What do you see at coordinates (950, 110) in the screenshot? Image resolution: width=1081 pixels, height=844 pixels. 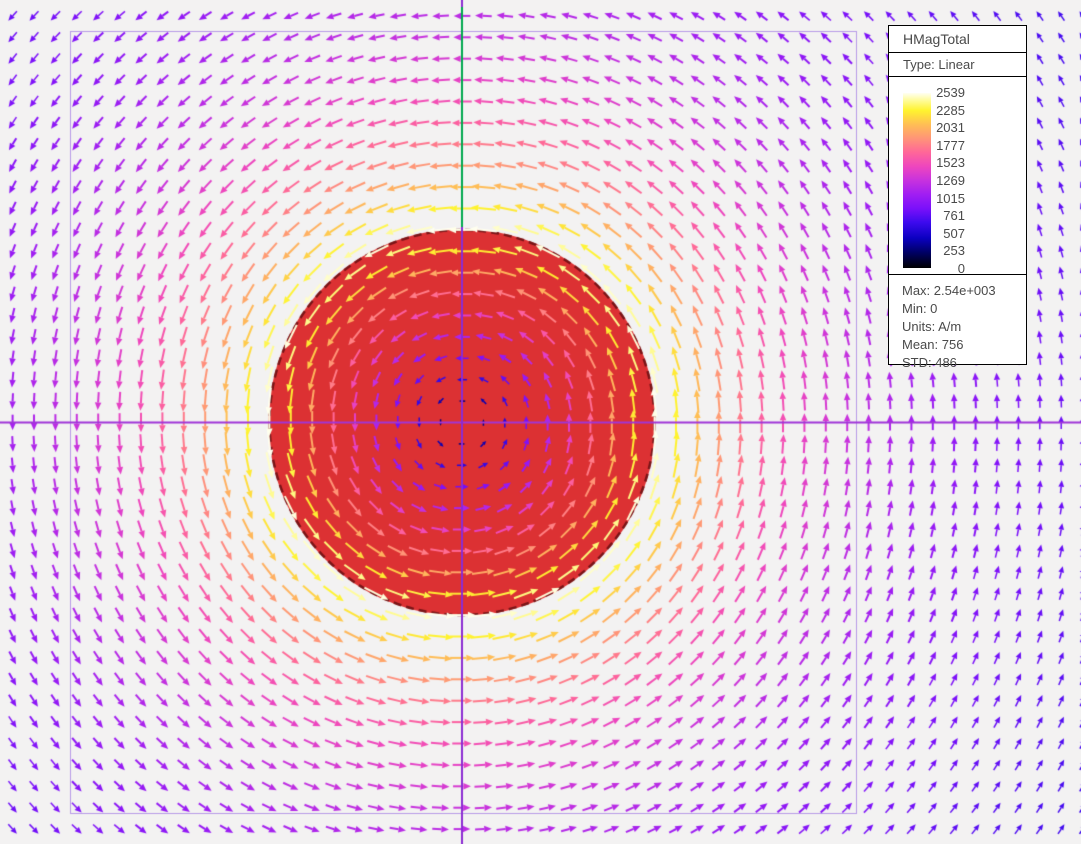 I see `scale-label: 2285` at bounding box center [950, 110].